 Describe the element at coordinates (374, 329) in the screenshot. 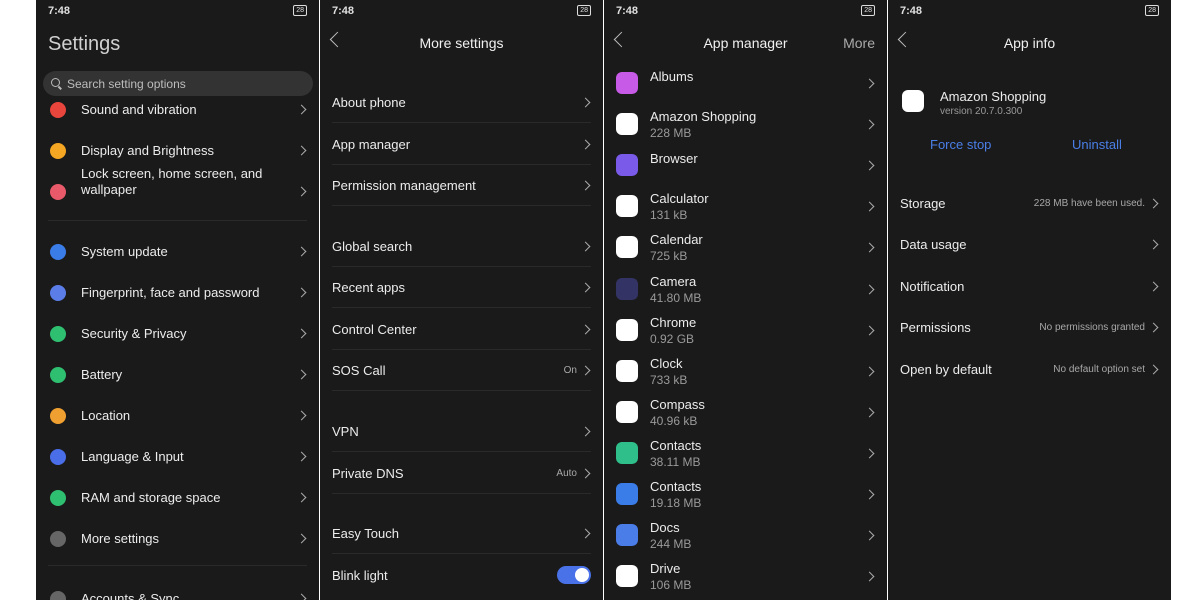

I see `more-settings-item-label: Control Center` at that location.